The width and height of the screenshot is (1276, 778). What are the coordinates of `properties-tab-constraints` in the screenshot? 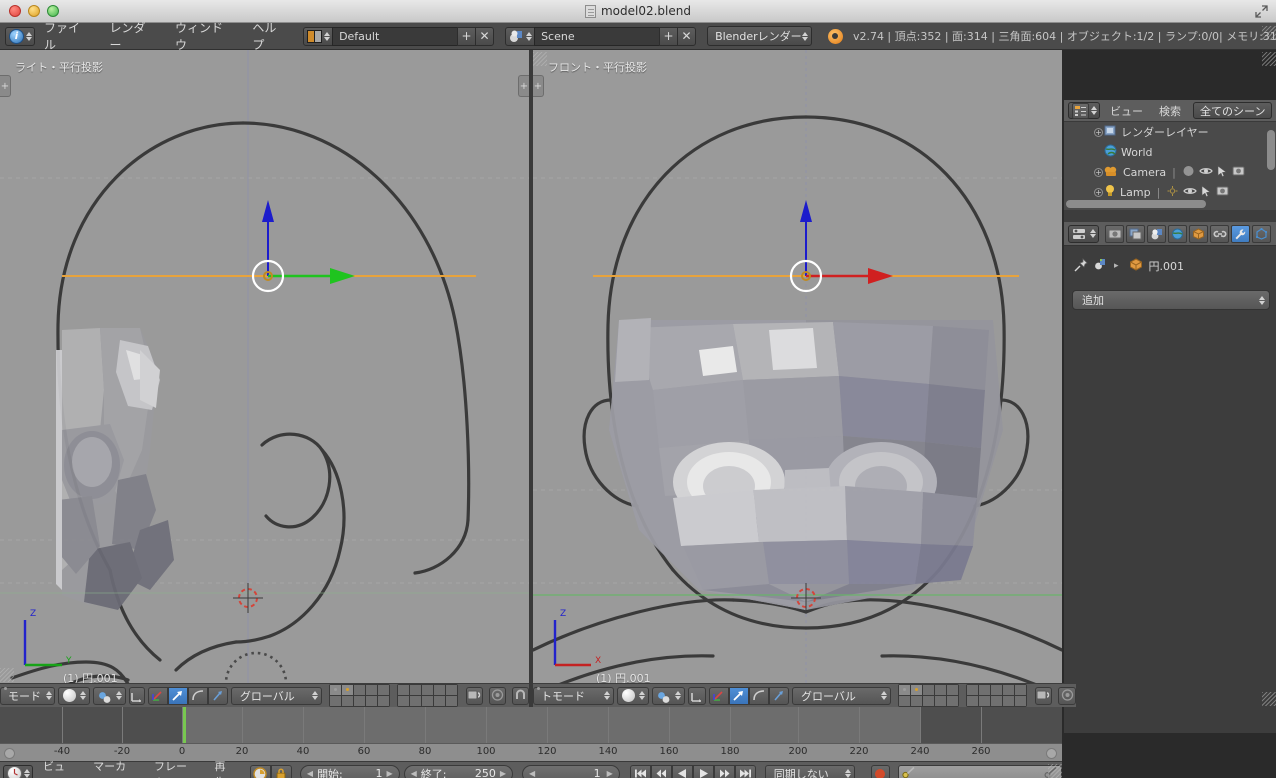 It's located at (1219, 233).